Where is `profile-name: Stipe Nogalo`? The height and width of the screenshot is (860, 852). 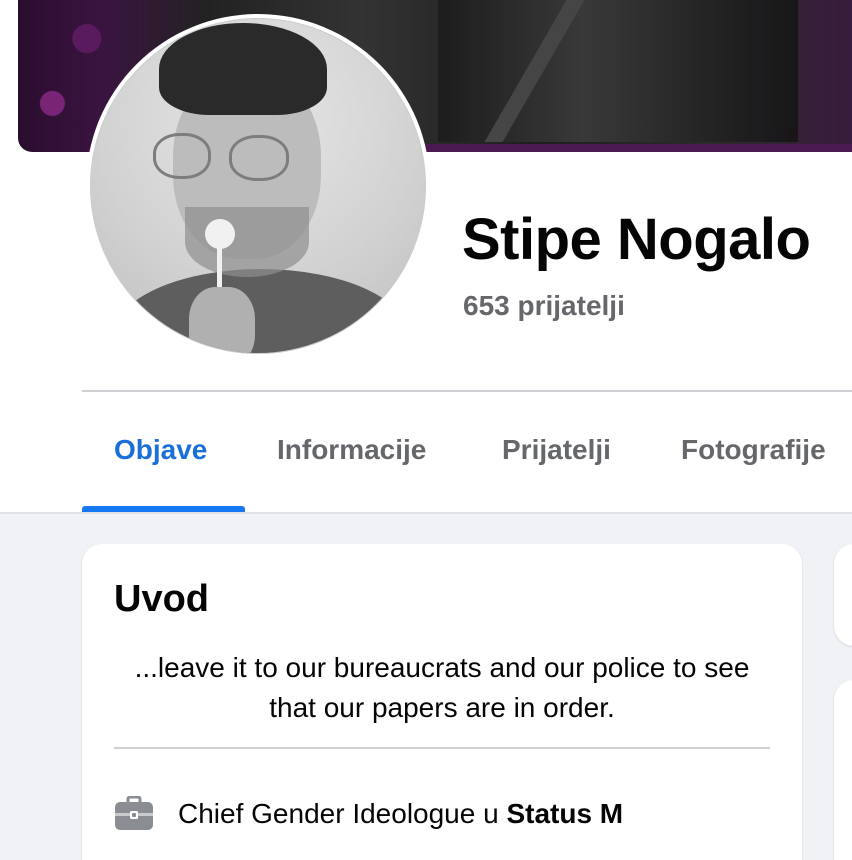
profile-name: Stipe Nogalo is located at coordinates (636, 239).